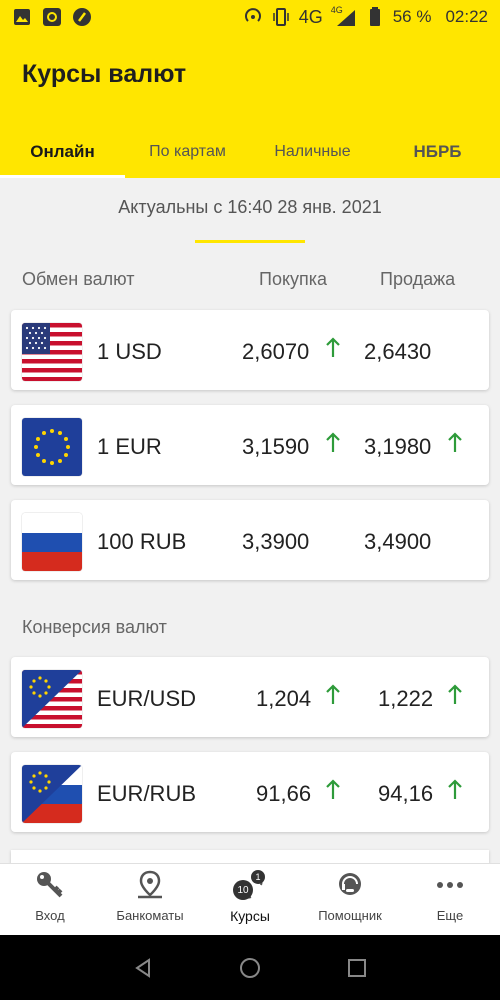  What do you see at coordinates (276, 446) in the screenshot?
I see `buy-rate: 3,1590` at bounding box center [276, 446].